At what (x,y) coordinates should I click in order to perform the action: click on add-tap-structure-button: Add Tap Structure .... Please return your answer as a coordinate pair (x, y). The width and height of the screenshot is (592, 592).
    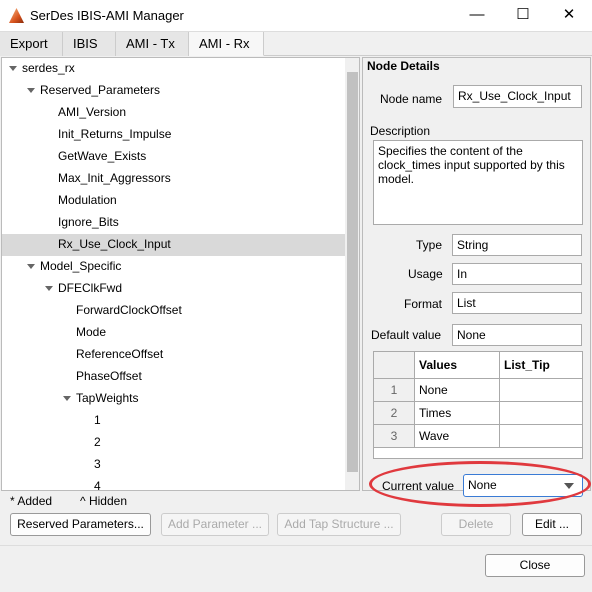
    Looking at the image, I should click on (339, 524).